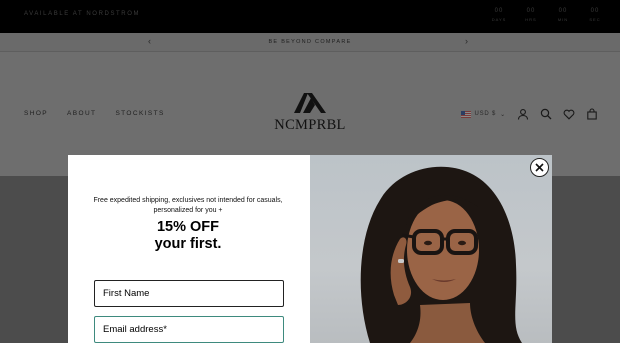  What do you see at coordinates (189, 293) in the screenshot?
I see `first-name-field` at bounding box center [189, 293].